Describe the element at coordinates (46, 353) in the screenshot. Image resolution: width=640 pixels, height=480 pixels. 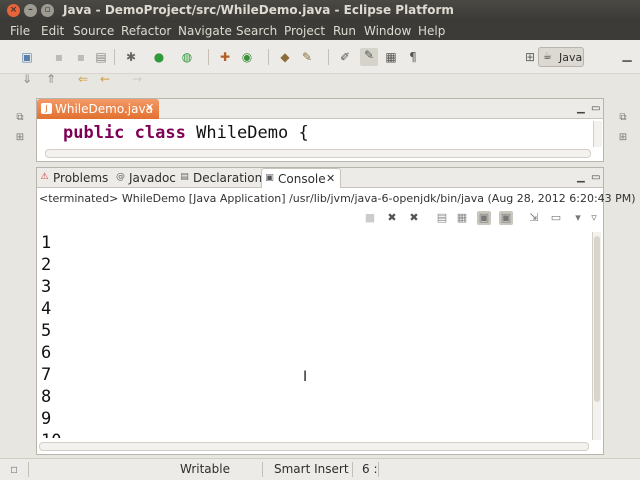
I see `output-line: 6` at that location.